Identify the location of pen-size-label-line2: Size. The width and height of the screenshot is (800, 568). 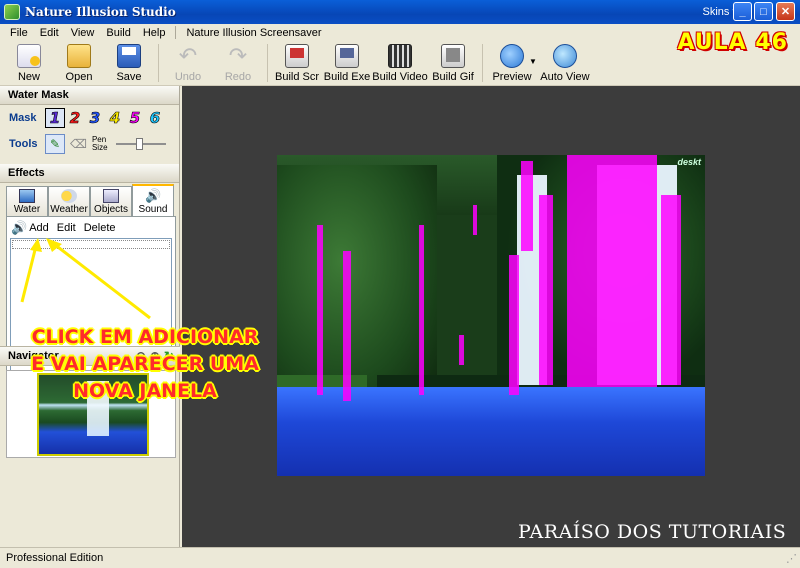
(99, 147).